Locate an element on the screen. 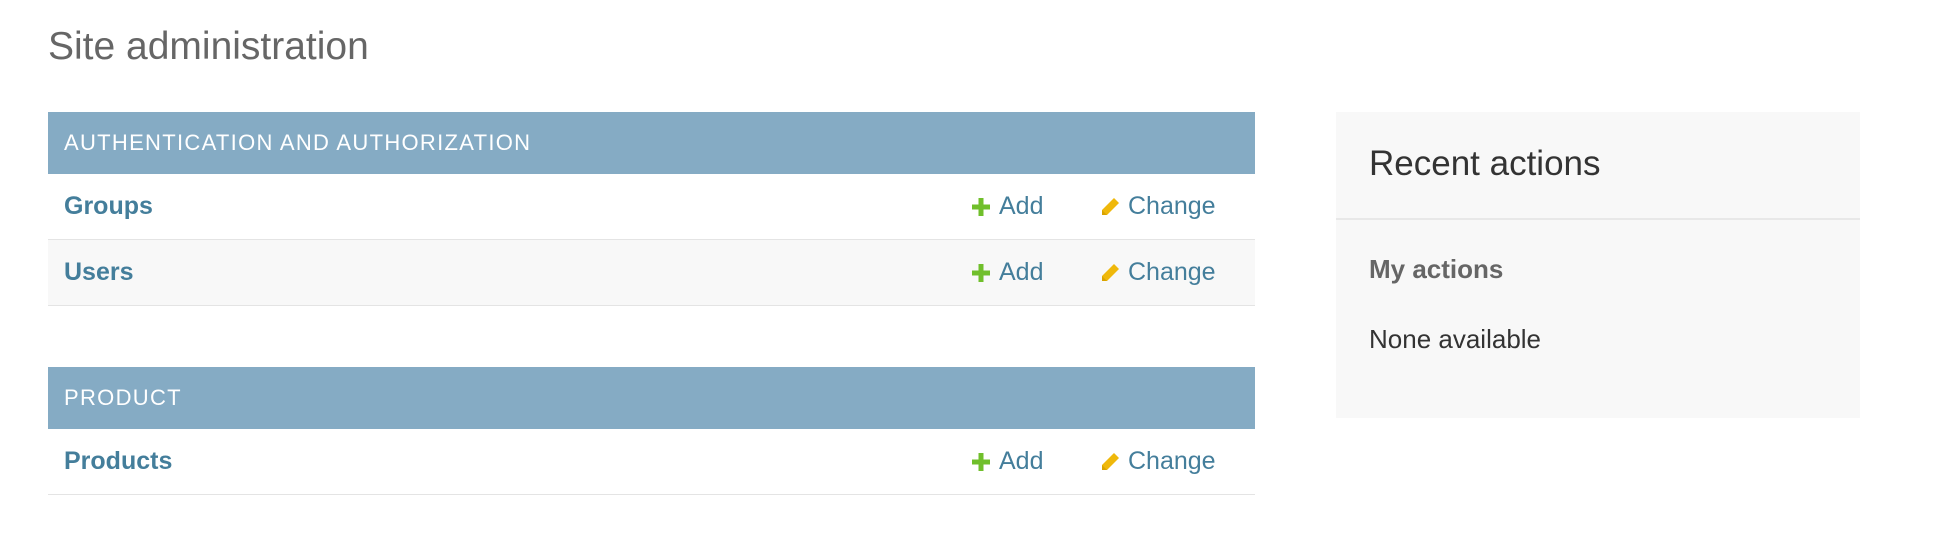  add-products-link: Add is located at coordinates (1006, 461).